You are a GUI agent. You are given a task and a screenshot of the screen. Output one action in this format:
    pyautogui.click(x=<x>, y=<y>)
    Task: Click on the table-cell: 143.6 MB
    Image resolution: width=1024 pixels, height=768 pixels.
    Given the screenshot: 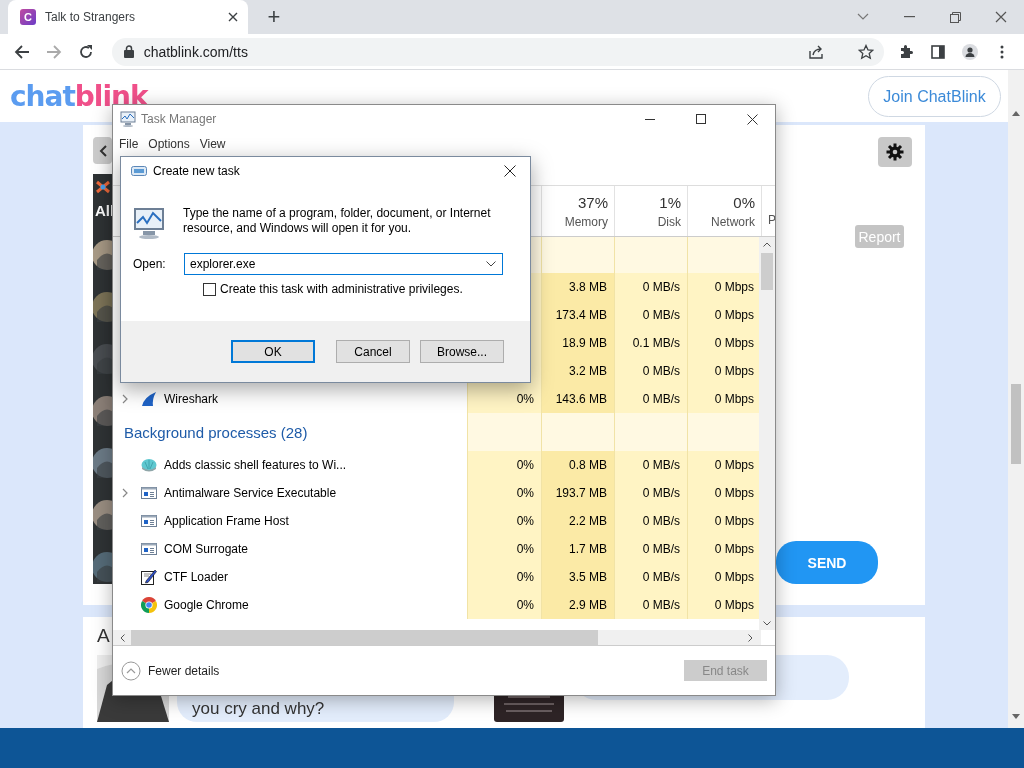 What is the action you would take?
    pyautogui.click(x=577, y=399)
    